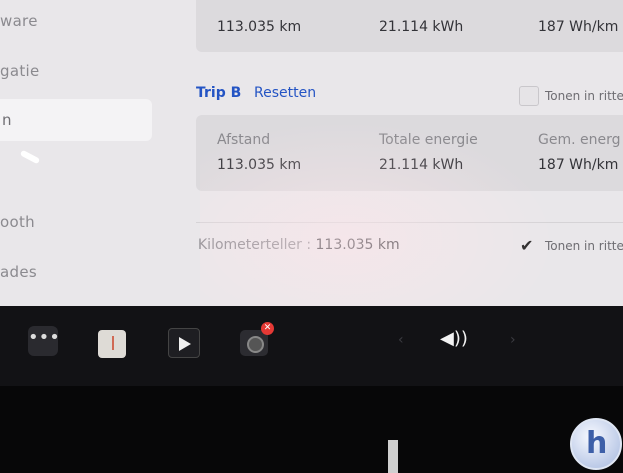 The width and height of the screenshot is (623, 473). Describe the element at coordinates (393, 456) in the screenshot. I see `reflection-stripe` at that location.